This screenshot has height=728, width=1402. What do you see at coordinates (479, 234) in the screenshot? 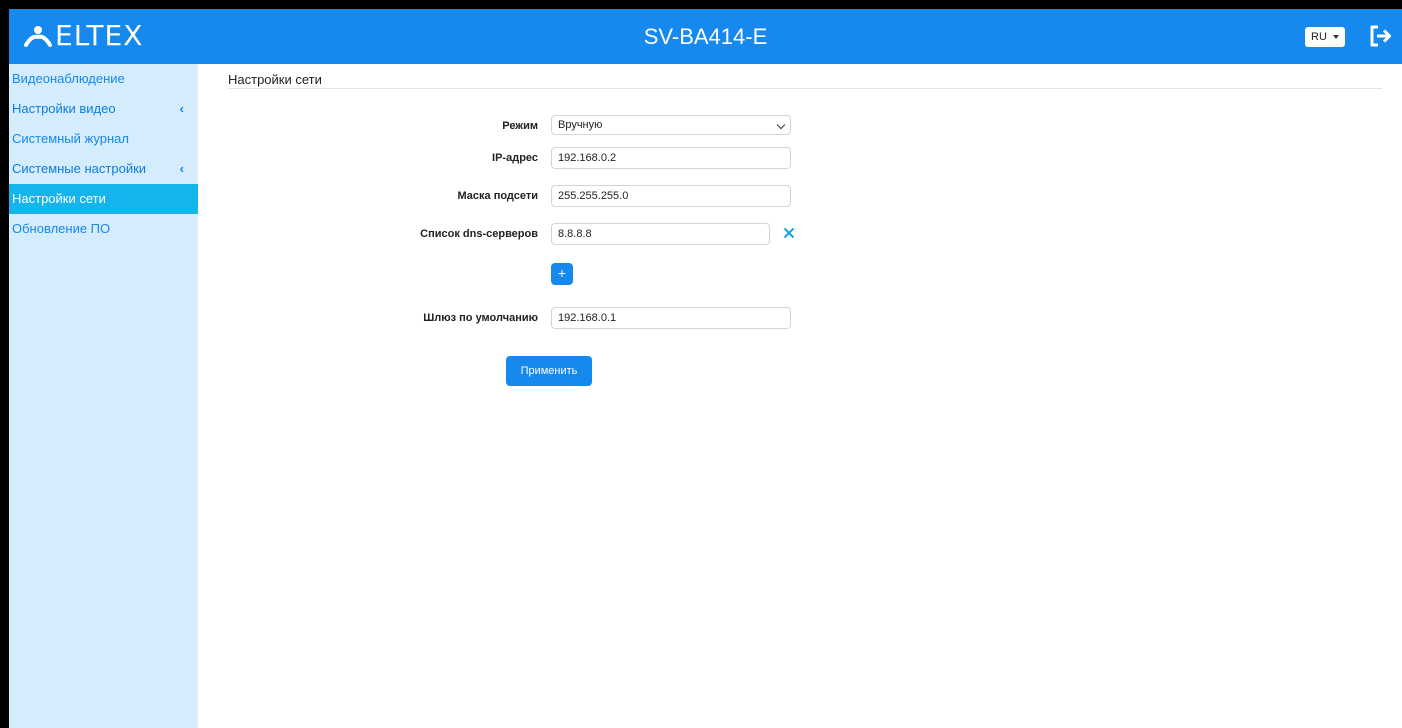
I see `dns-label: Список dns-серверов` at bounding box center [479, 234].